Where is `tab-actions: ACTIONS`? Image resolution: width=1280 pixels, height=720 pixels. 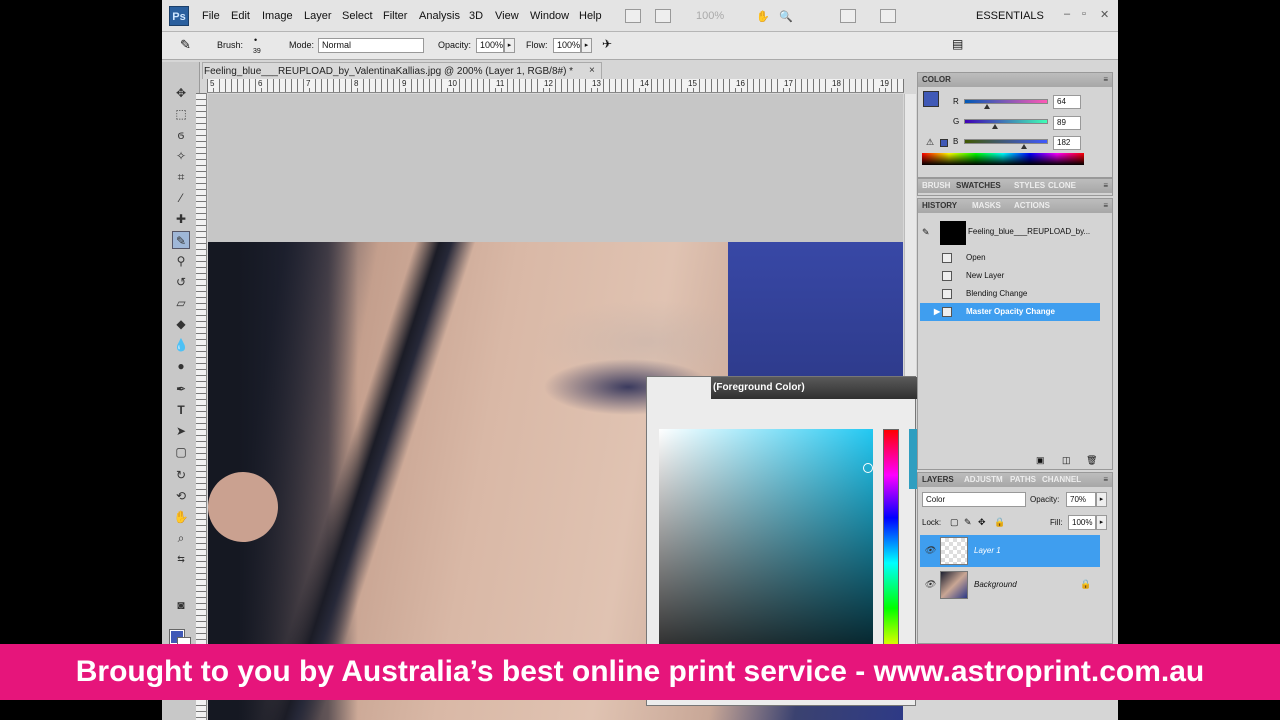
tab-actions: ACTIONS is located at coordinates (1032, 205).